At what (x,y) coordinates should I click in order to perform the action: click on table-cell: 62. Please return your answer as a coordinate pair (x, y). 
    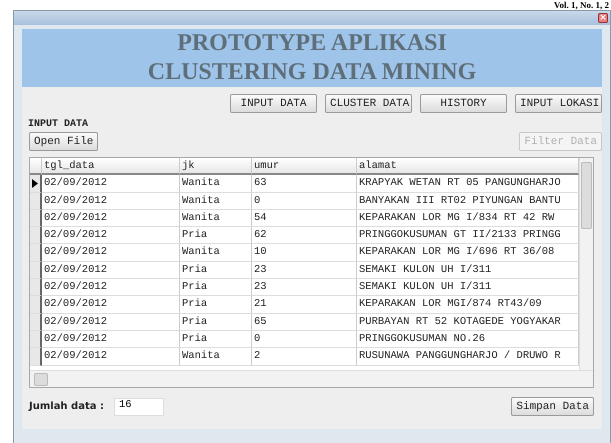
    Looking at the image, I should click on (304, 235).